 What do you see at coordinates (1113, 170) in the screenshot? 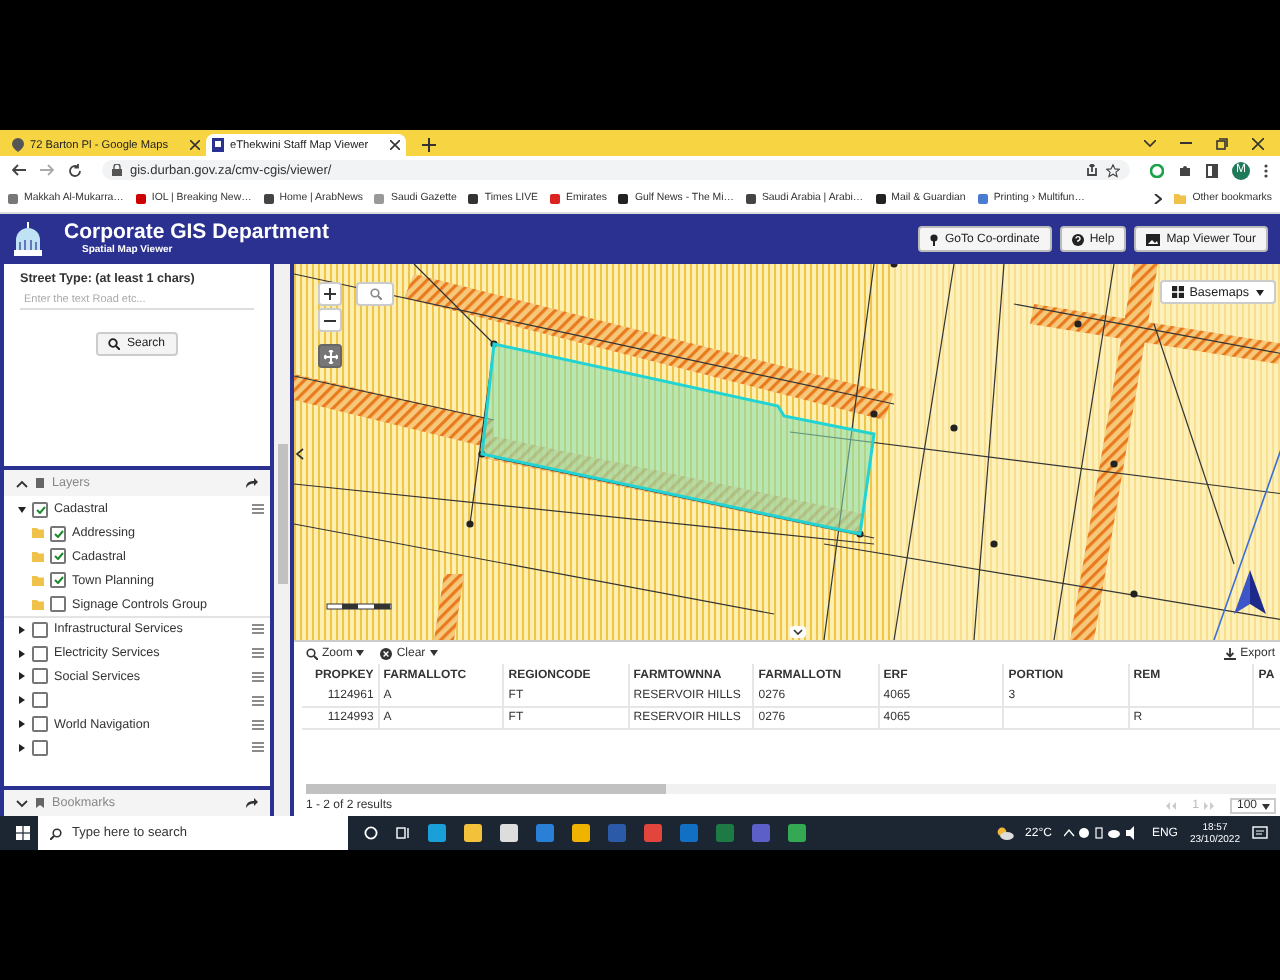
I see `star-icon` at bounding box center [1113, 170].